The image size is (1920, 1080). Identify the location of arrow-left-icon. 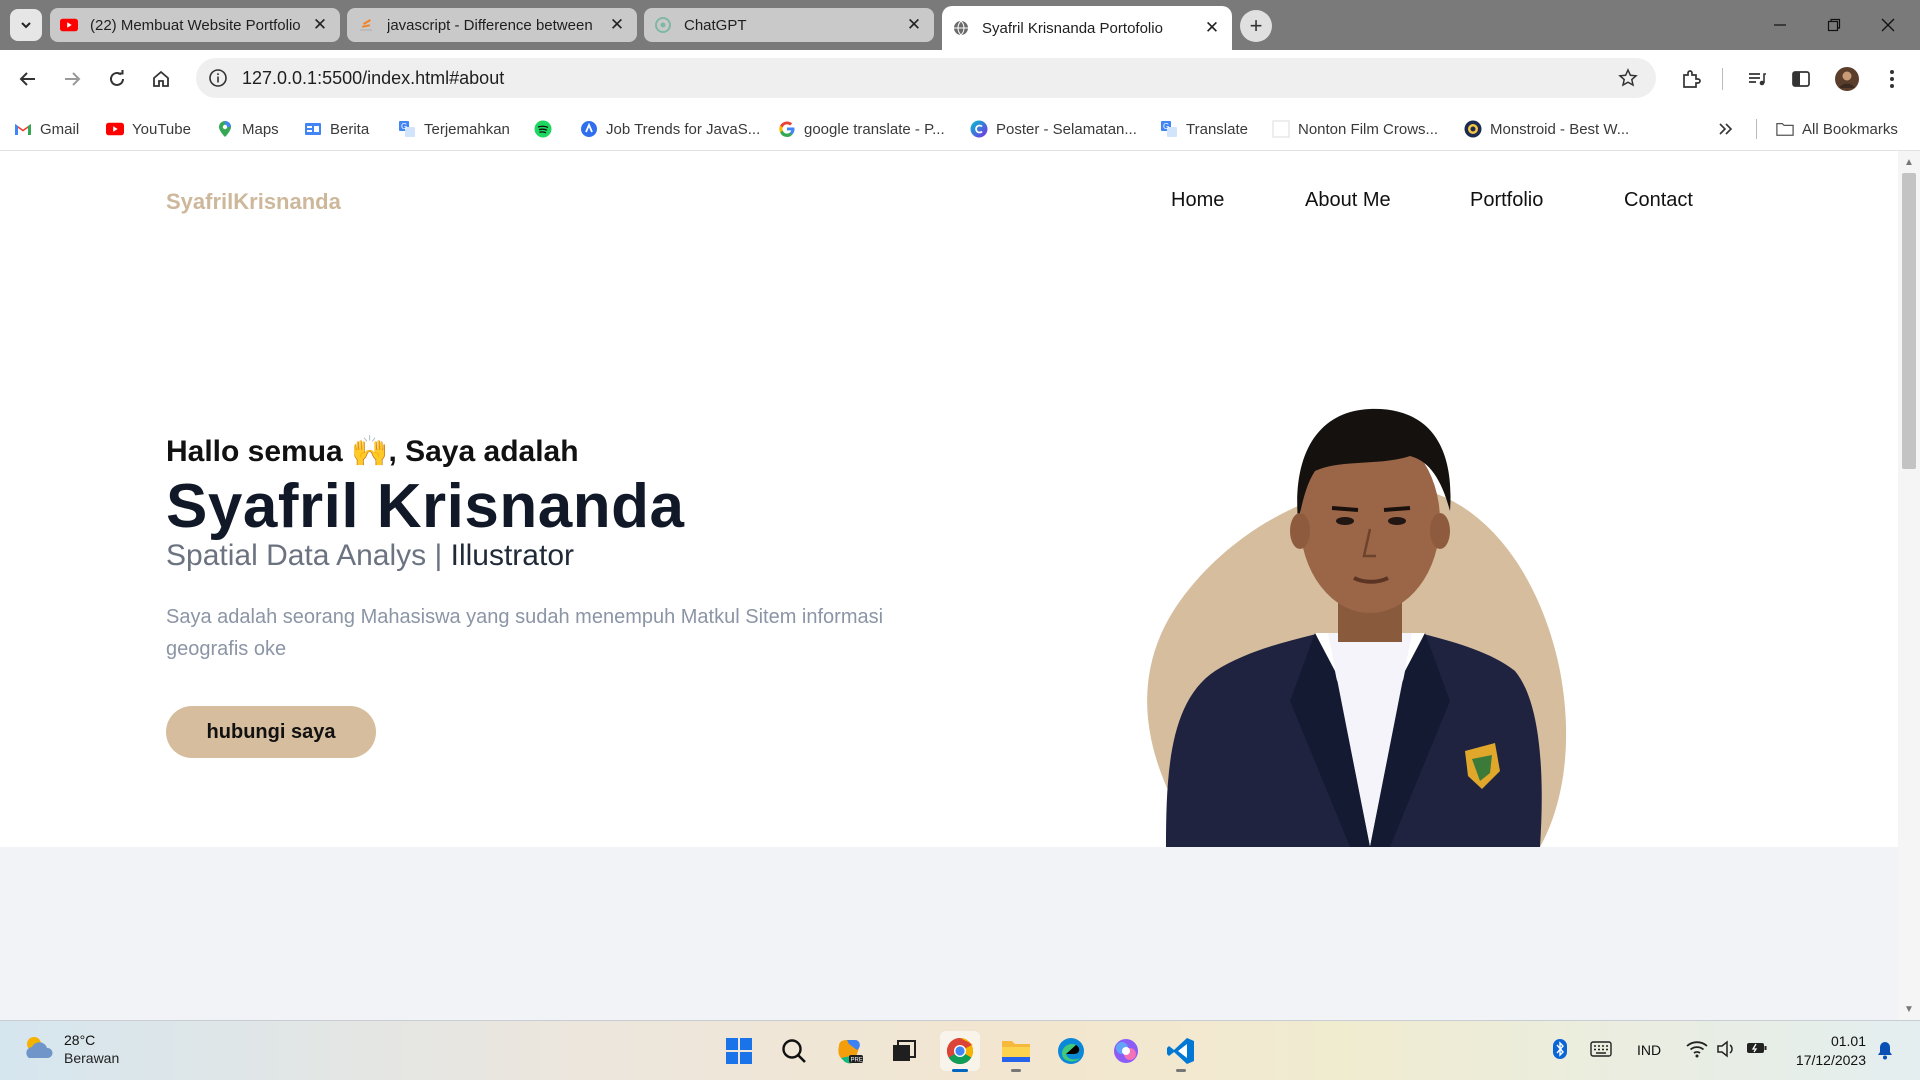
(27, 79).